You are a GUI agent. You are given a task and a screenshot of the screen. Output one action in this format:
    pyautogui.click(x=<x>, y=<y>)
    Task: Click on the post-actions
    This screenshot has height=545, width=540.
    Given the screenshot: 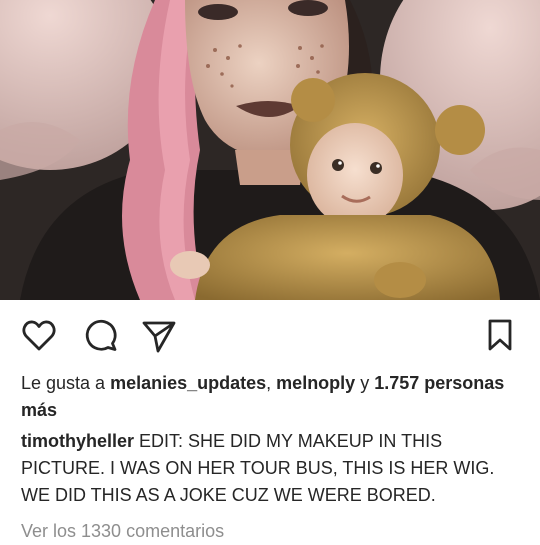 What is the action you would take?
    pyautogui.click(x=270, y=336)
    